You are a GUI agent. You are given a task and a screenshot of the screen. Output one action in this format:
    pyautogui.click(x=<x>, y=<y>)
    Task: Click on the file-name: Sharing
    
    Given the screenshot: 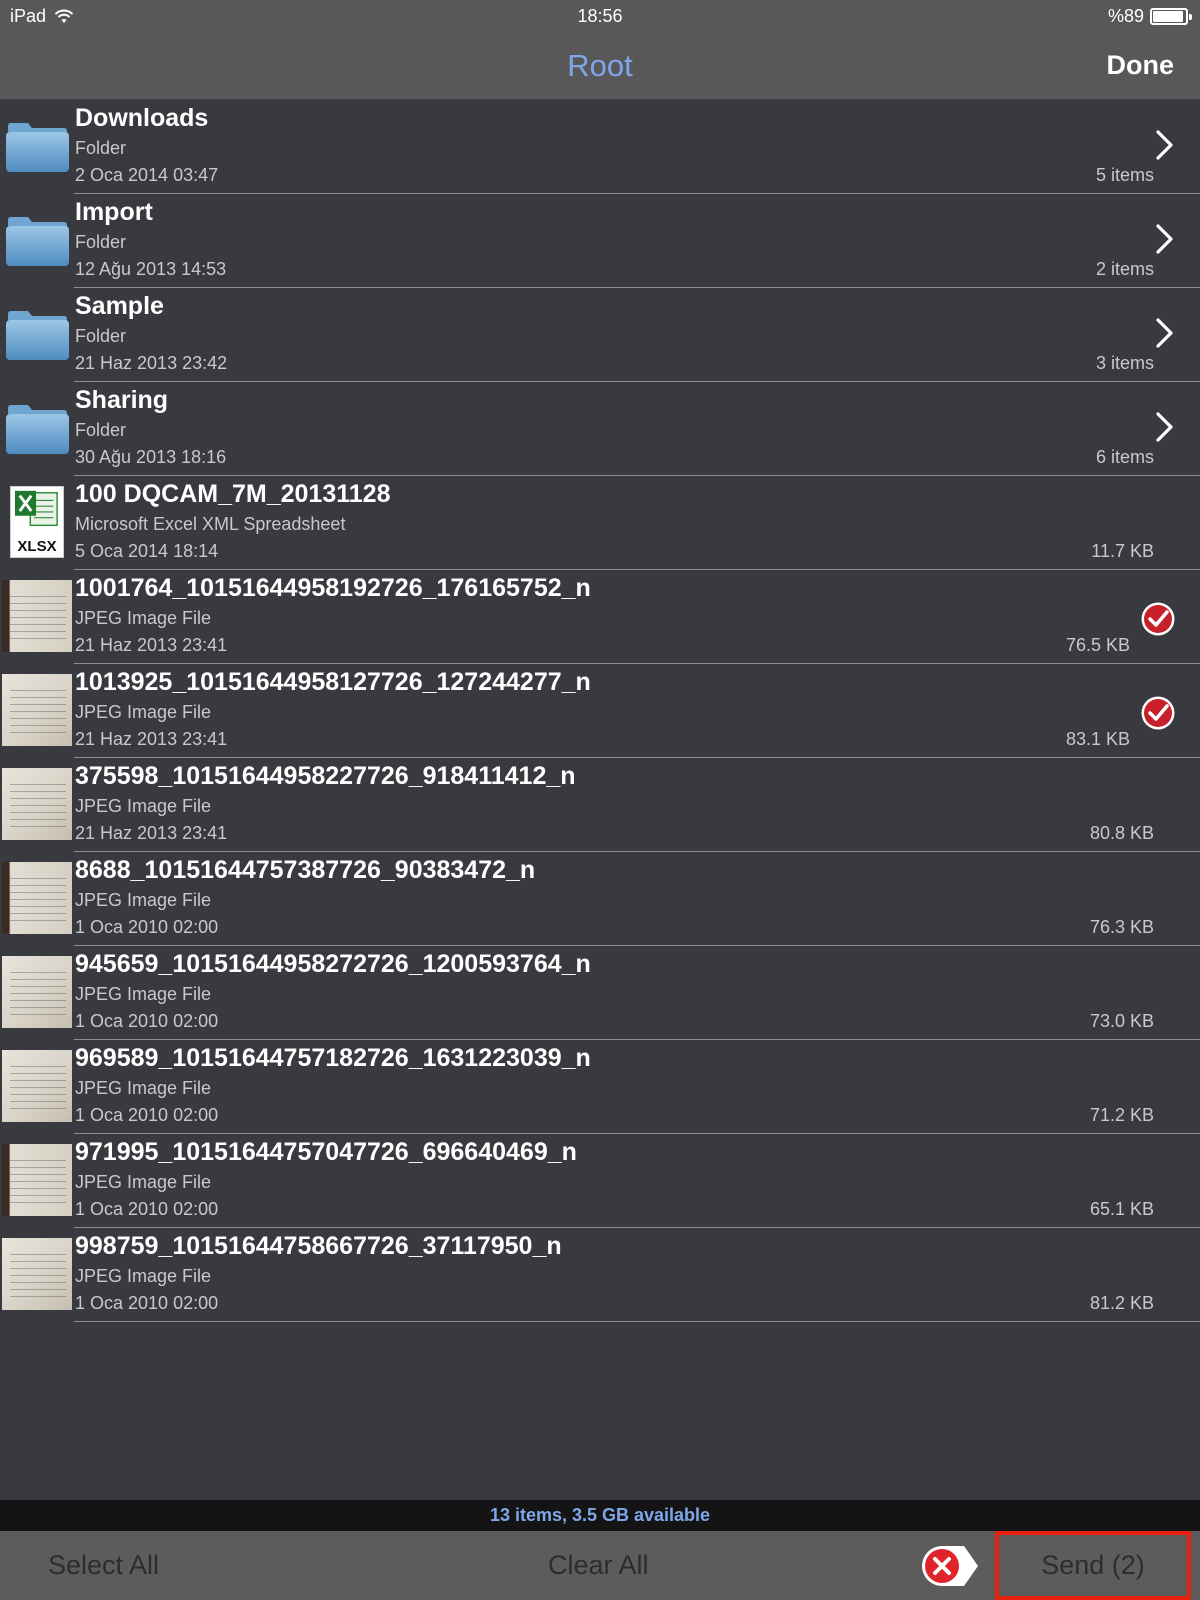 What is the action you would take?
    pyautogui.click(x=122, y=400)
    